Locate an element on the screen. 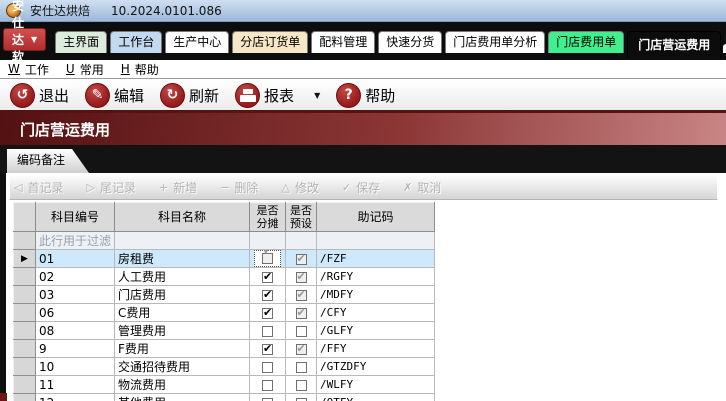  cell-code: 06 is located at coordinates (75, 312).